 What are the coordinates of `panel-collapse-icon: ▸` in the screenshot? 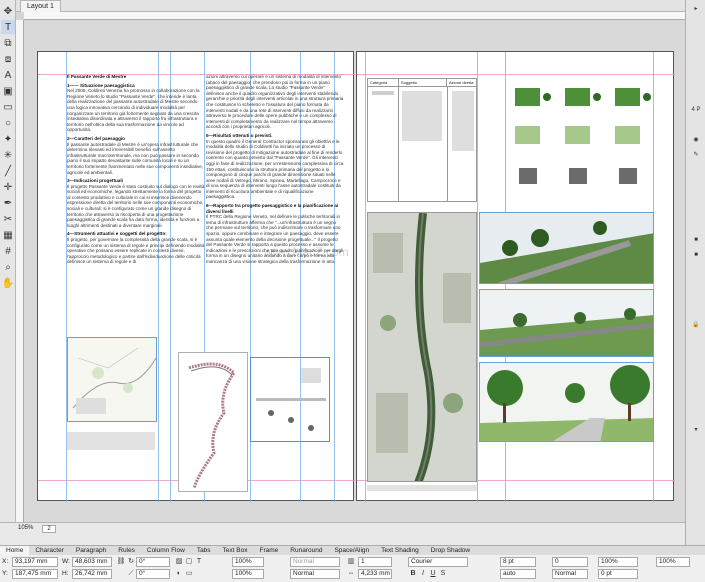 It's located at (696, 9).